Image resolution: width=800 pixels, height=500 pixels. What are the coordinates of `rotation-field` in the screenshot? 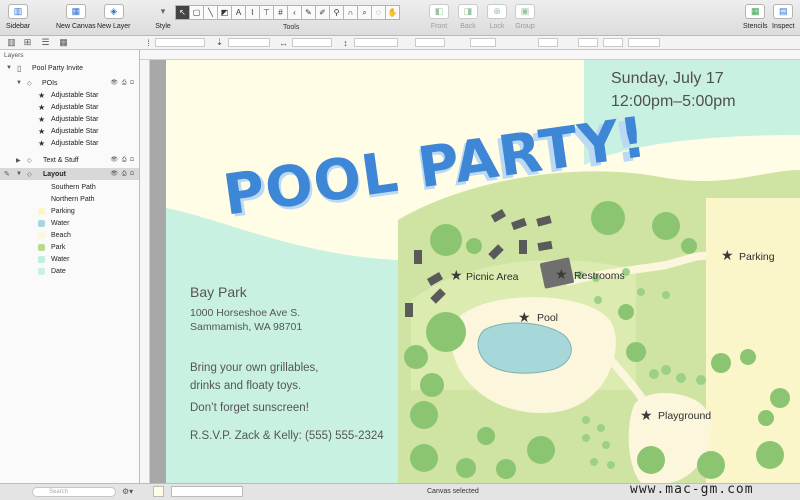 It's located at (430, 42).